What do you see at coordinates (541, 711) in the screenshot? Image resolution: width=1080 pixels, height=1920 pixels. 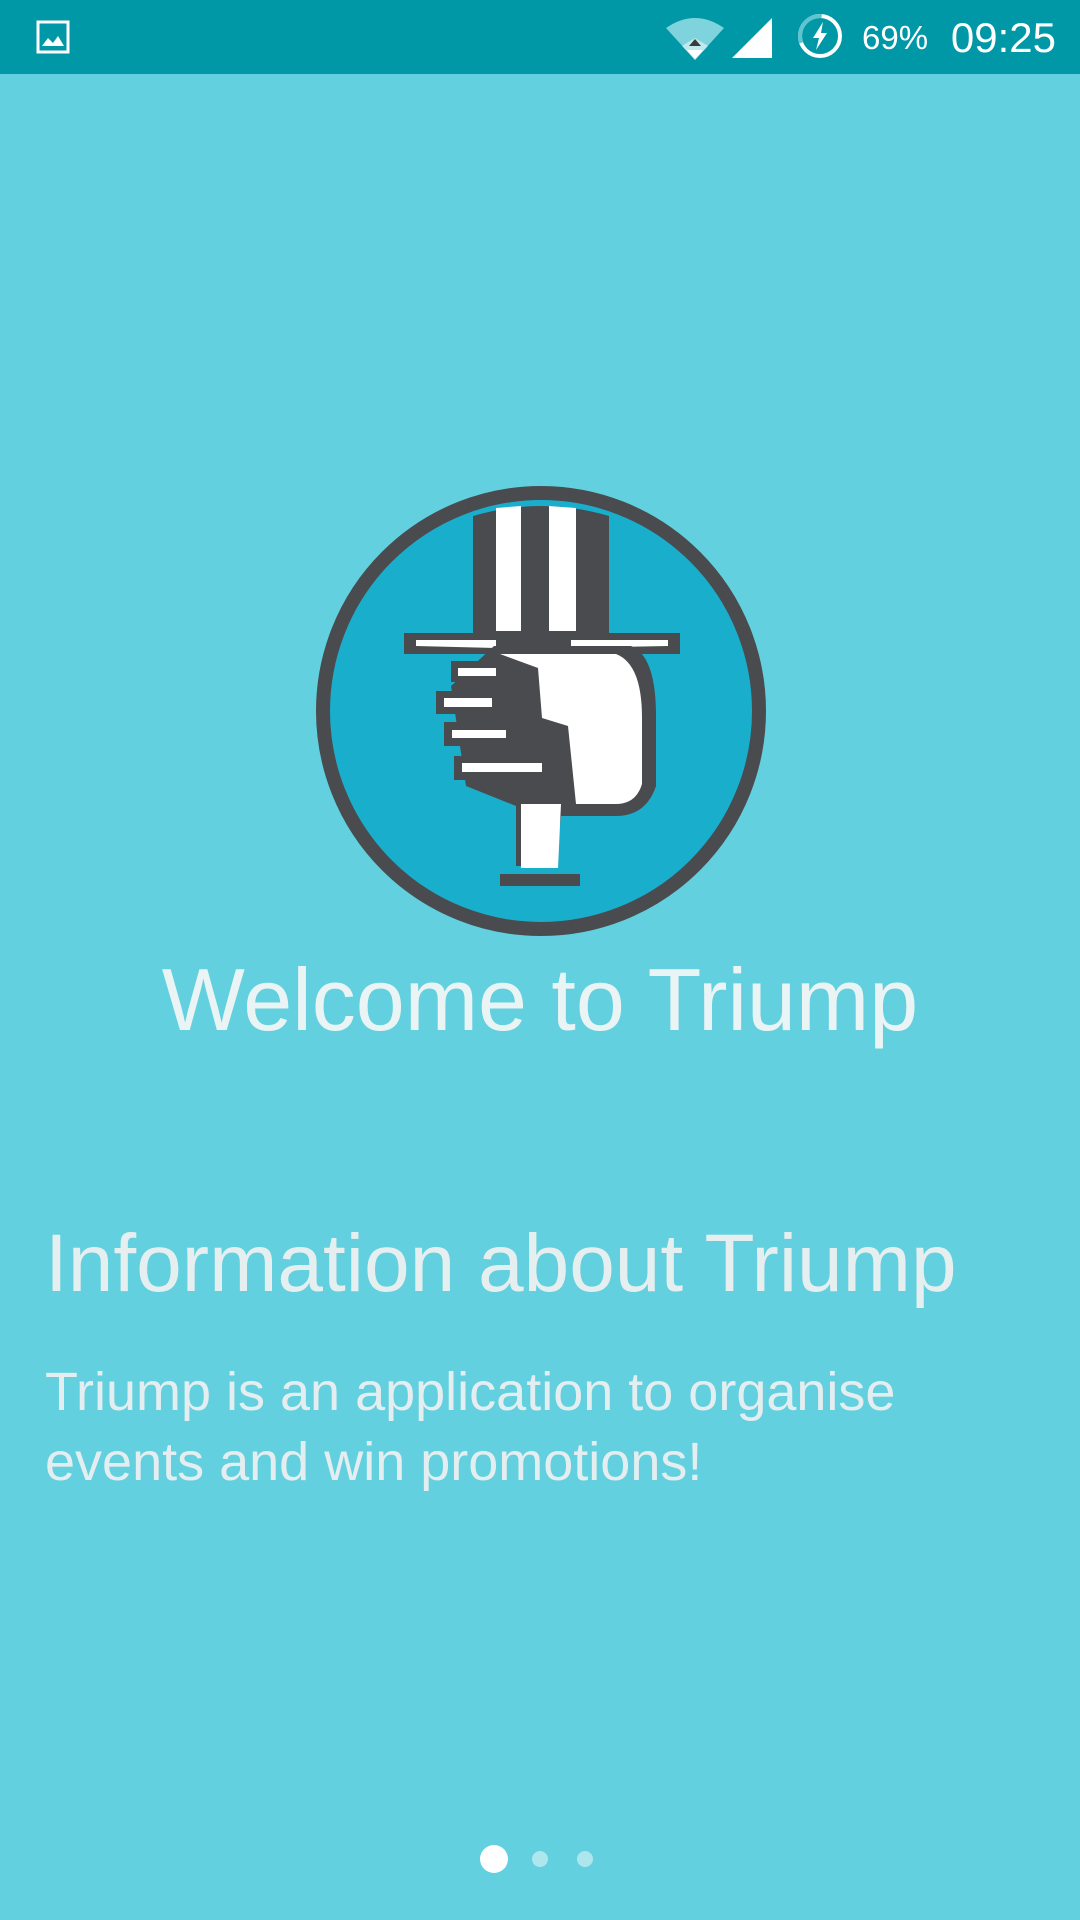 I see `triump-logo` at bounding box center [541, 711].